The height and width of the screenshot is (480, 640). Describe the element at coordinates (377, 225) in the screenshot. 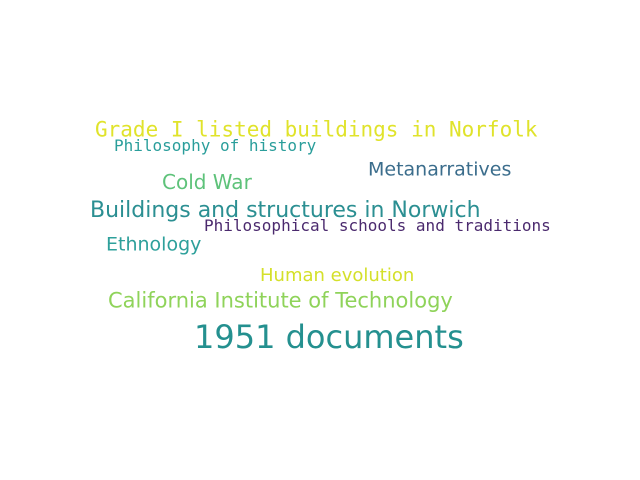

I see `word-philosophical-schools: Philosophical schools and traditions` at that location.